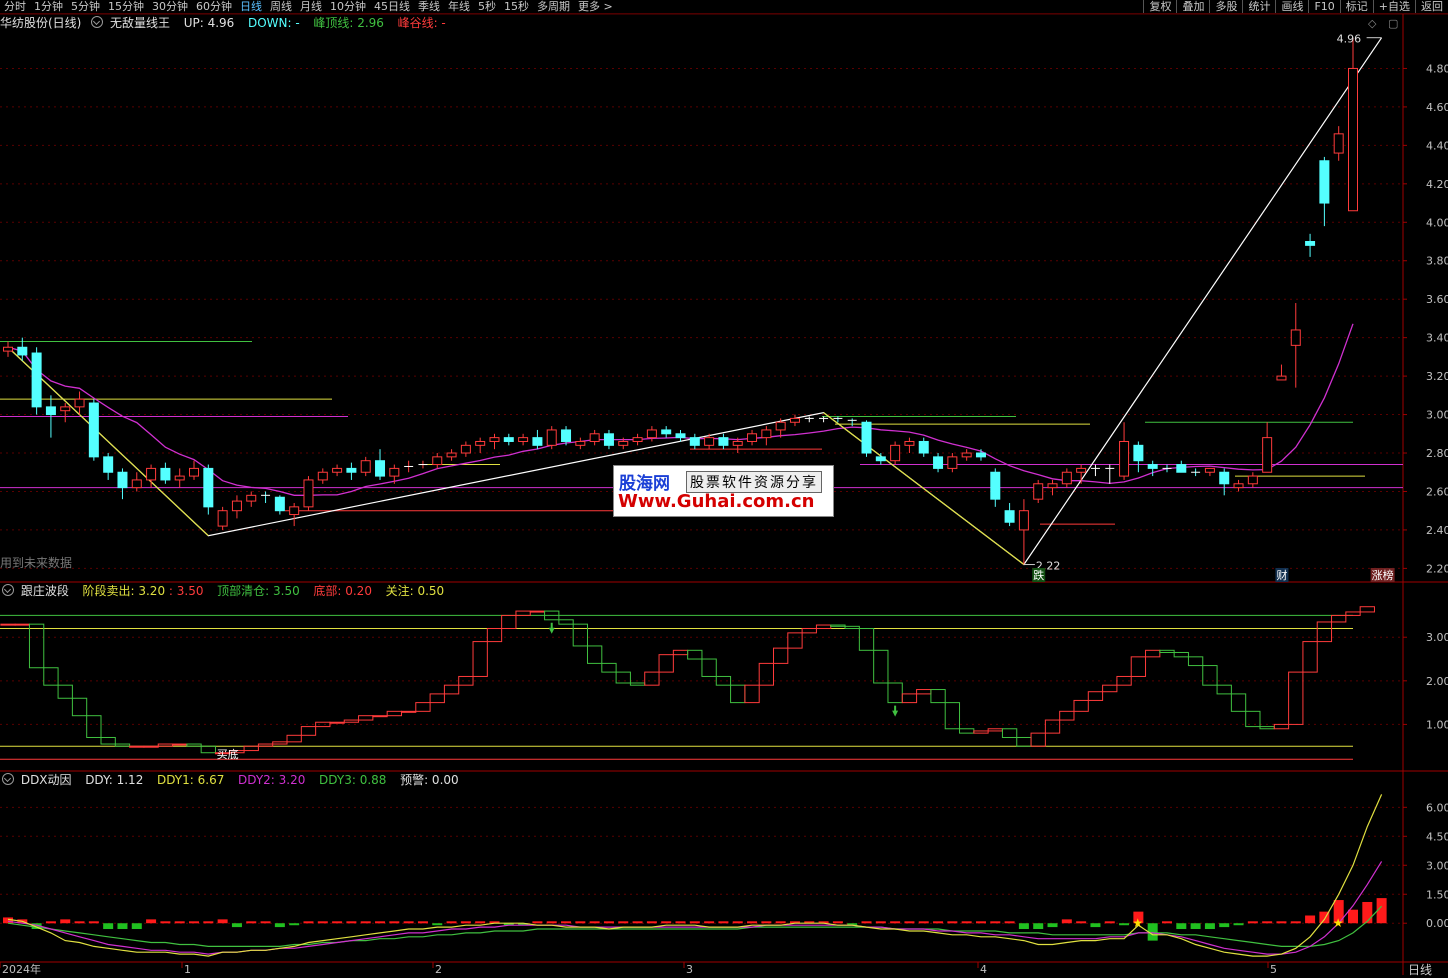 The image size is (1448, 978). I want to click on main-y-tick-label: 3.40, so click(1437, 338).